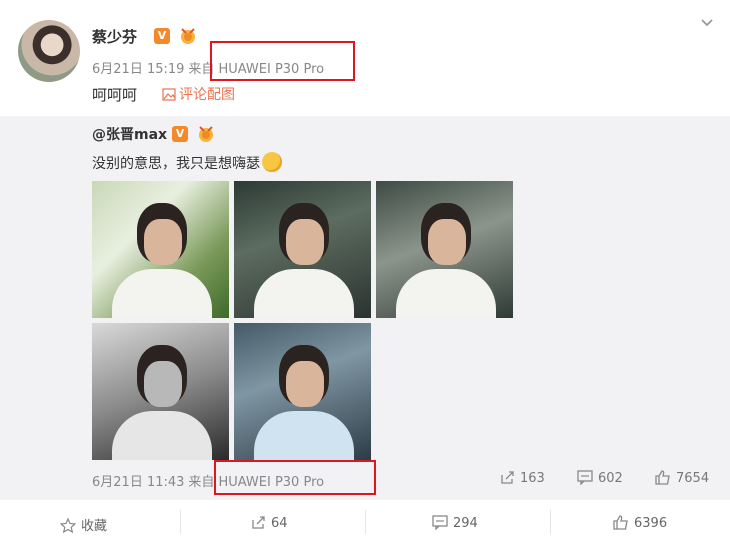 The width and height of the screenshot is (730, 544). What do you see at coordinates (162, 36) in the screenshot?
I see `verified-badge: V` at bounding box center [162, 36].